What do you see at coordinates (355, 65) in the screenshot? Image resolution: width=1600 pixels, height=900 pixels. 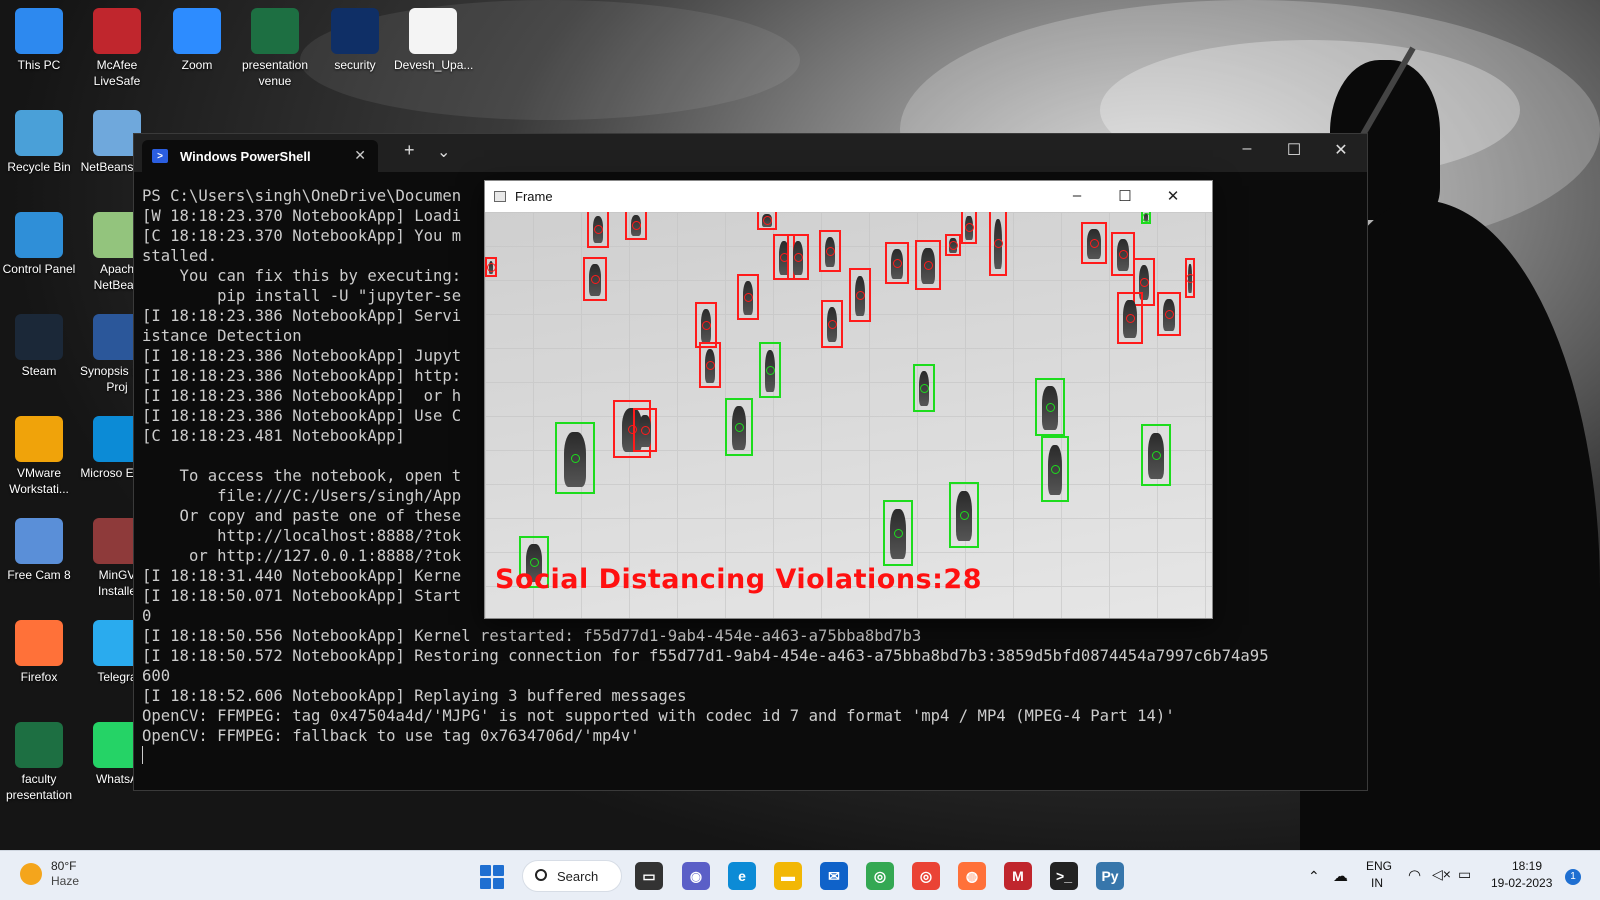 I see `desktop-icon-label: security` at bounding box center [355, 65].